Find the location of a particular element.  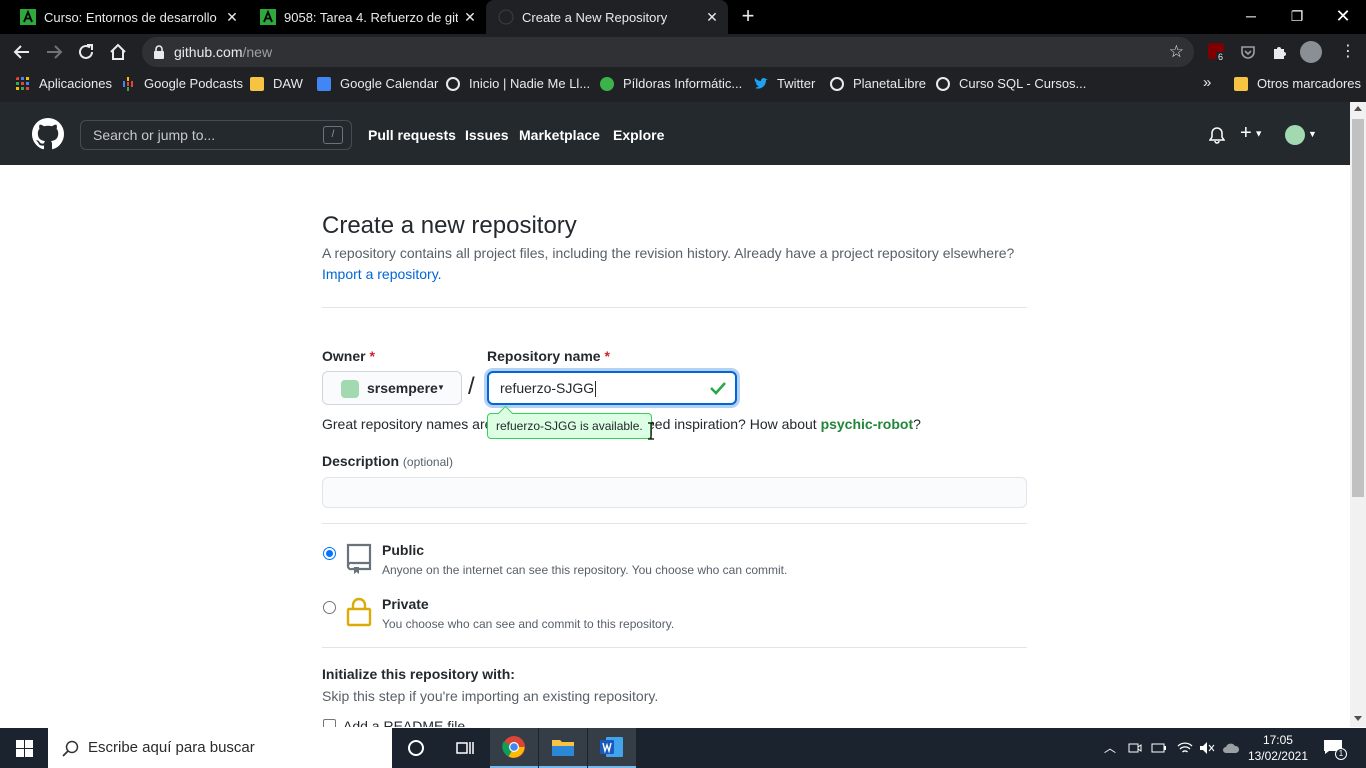

repository-name-input: refuerzo-SJGG is located at coordinates (612, 388).